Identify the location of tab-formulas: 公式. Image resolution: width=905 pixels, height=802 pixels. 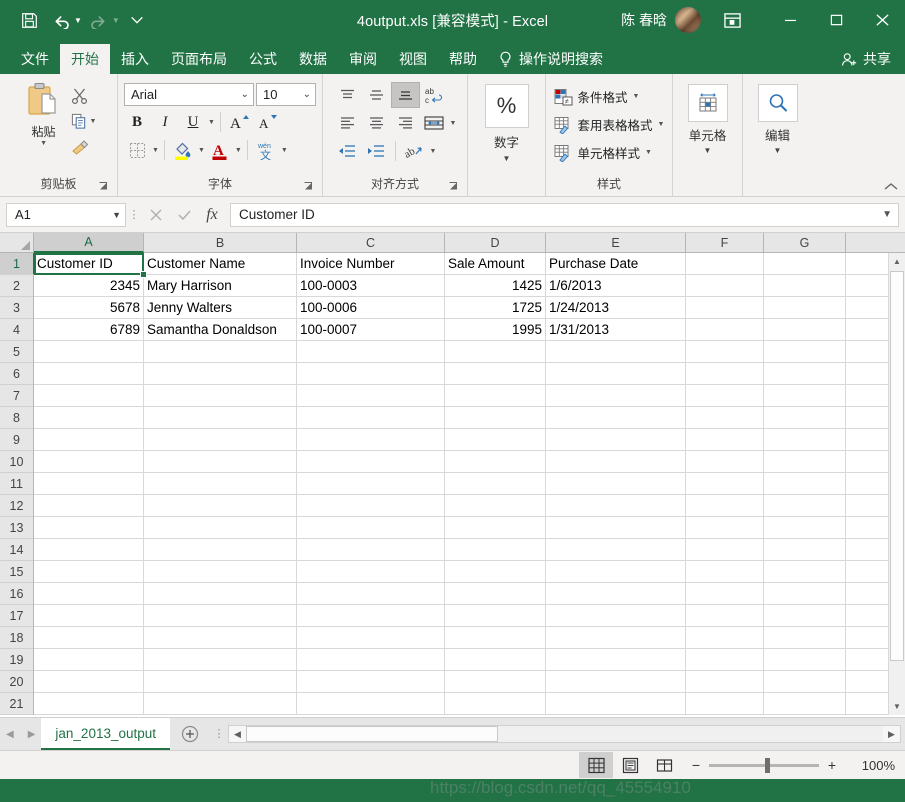
(263, 59).